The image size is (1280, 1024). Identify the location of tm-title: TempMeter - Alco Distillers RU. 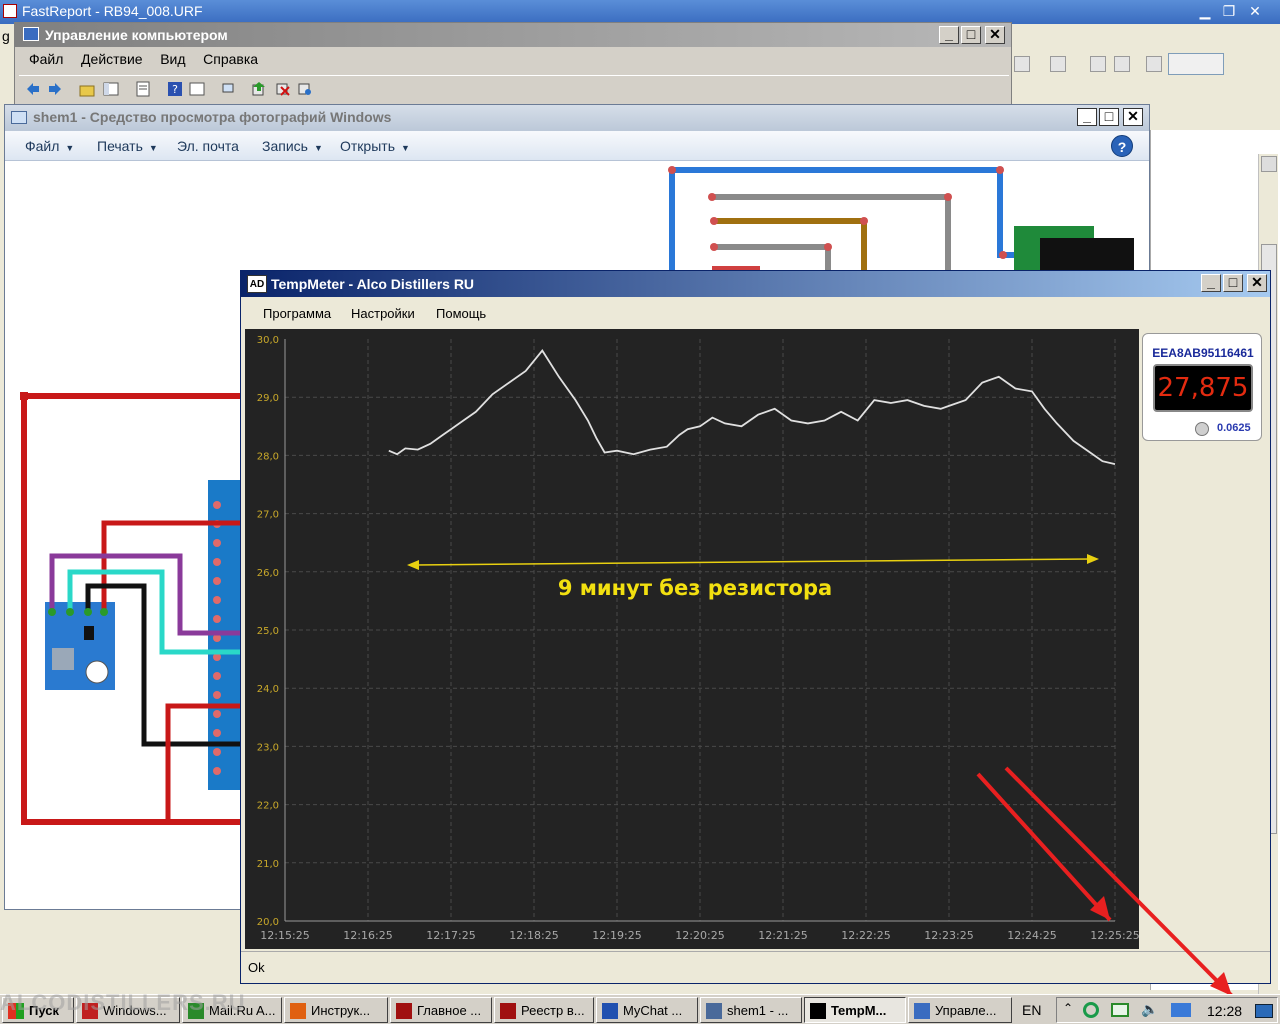
(373, 284).